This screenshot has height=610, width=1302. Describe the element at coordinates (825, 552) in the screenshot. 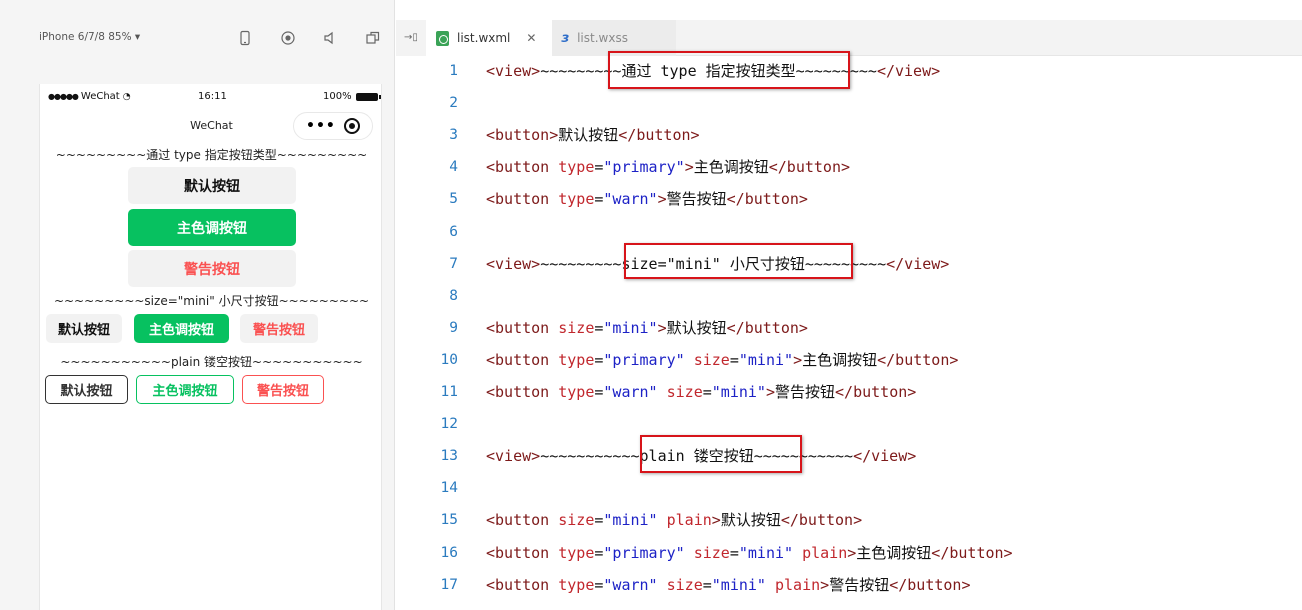

I see `code-token: plain` at that location.